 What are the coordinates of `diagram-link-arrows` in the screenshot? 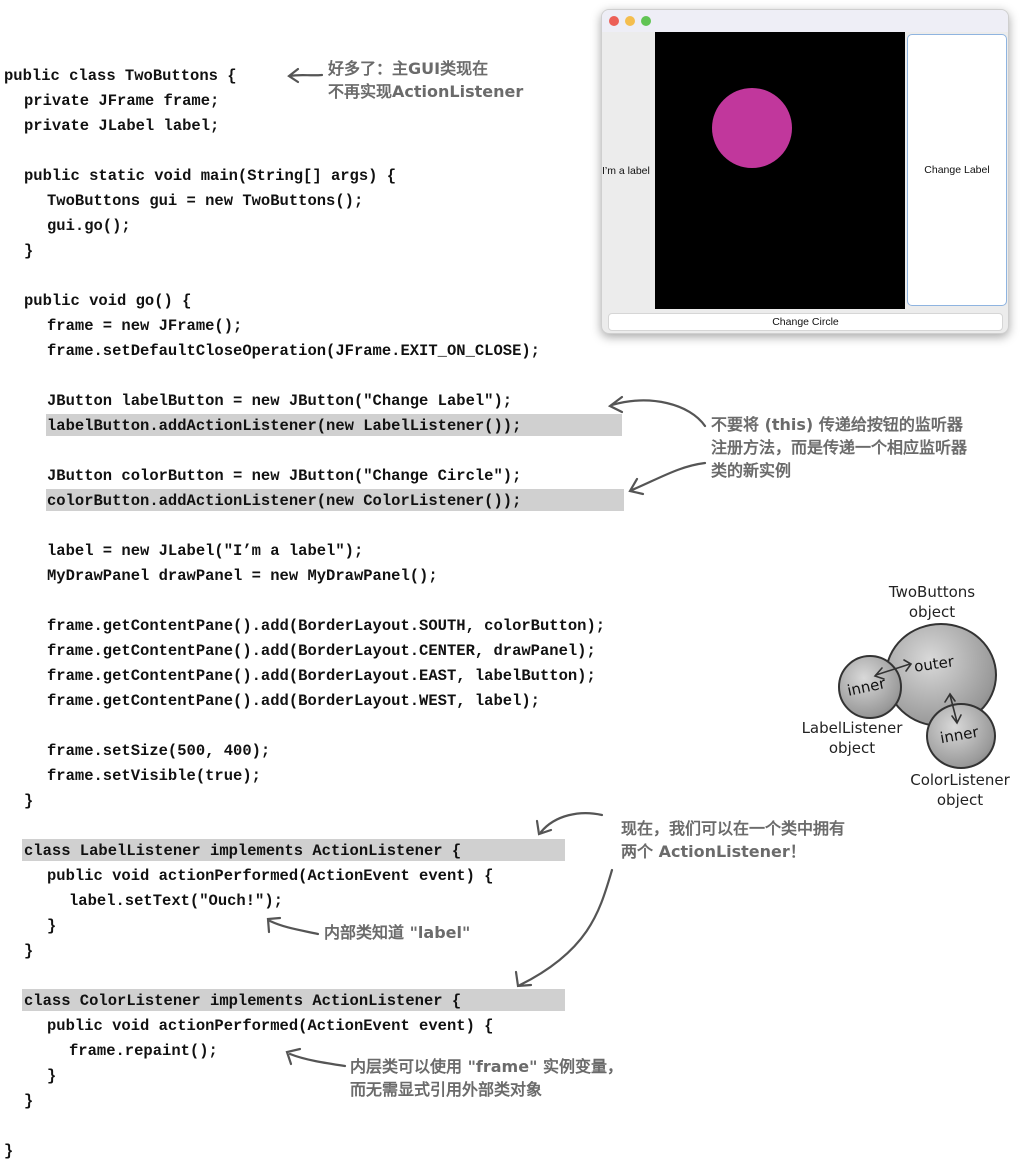 It's located at (917, 692).